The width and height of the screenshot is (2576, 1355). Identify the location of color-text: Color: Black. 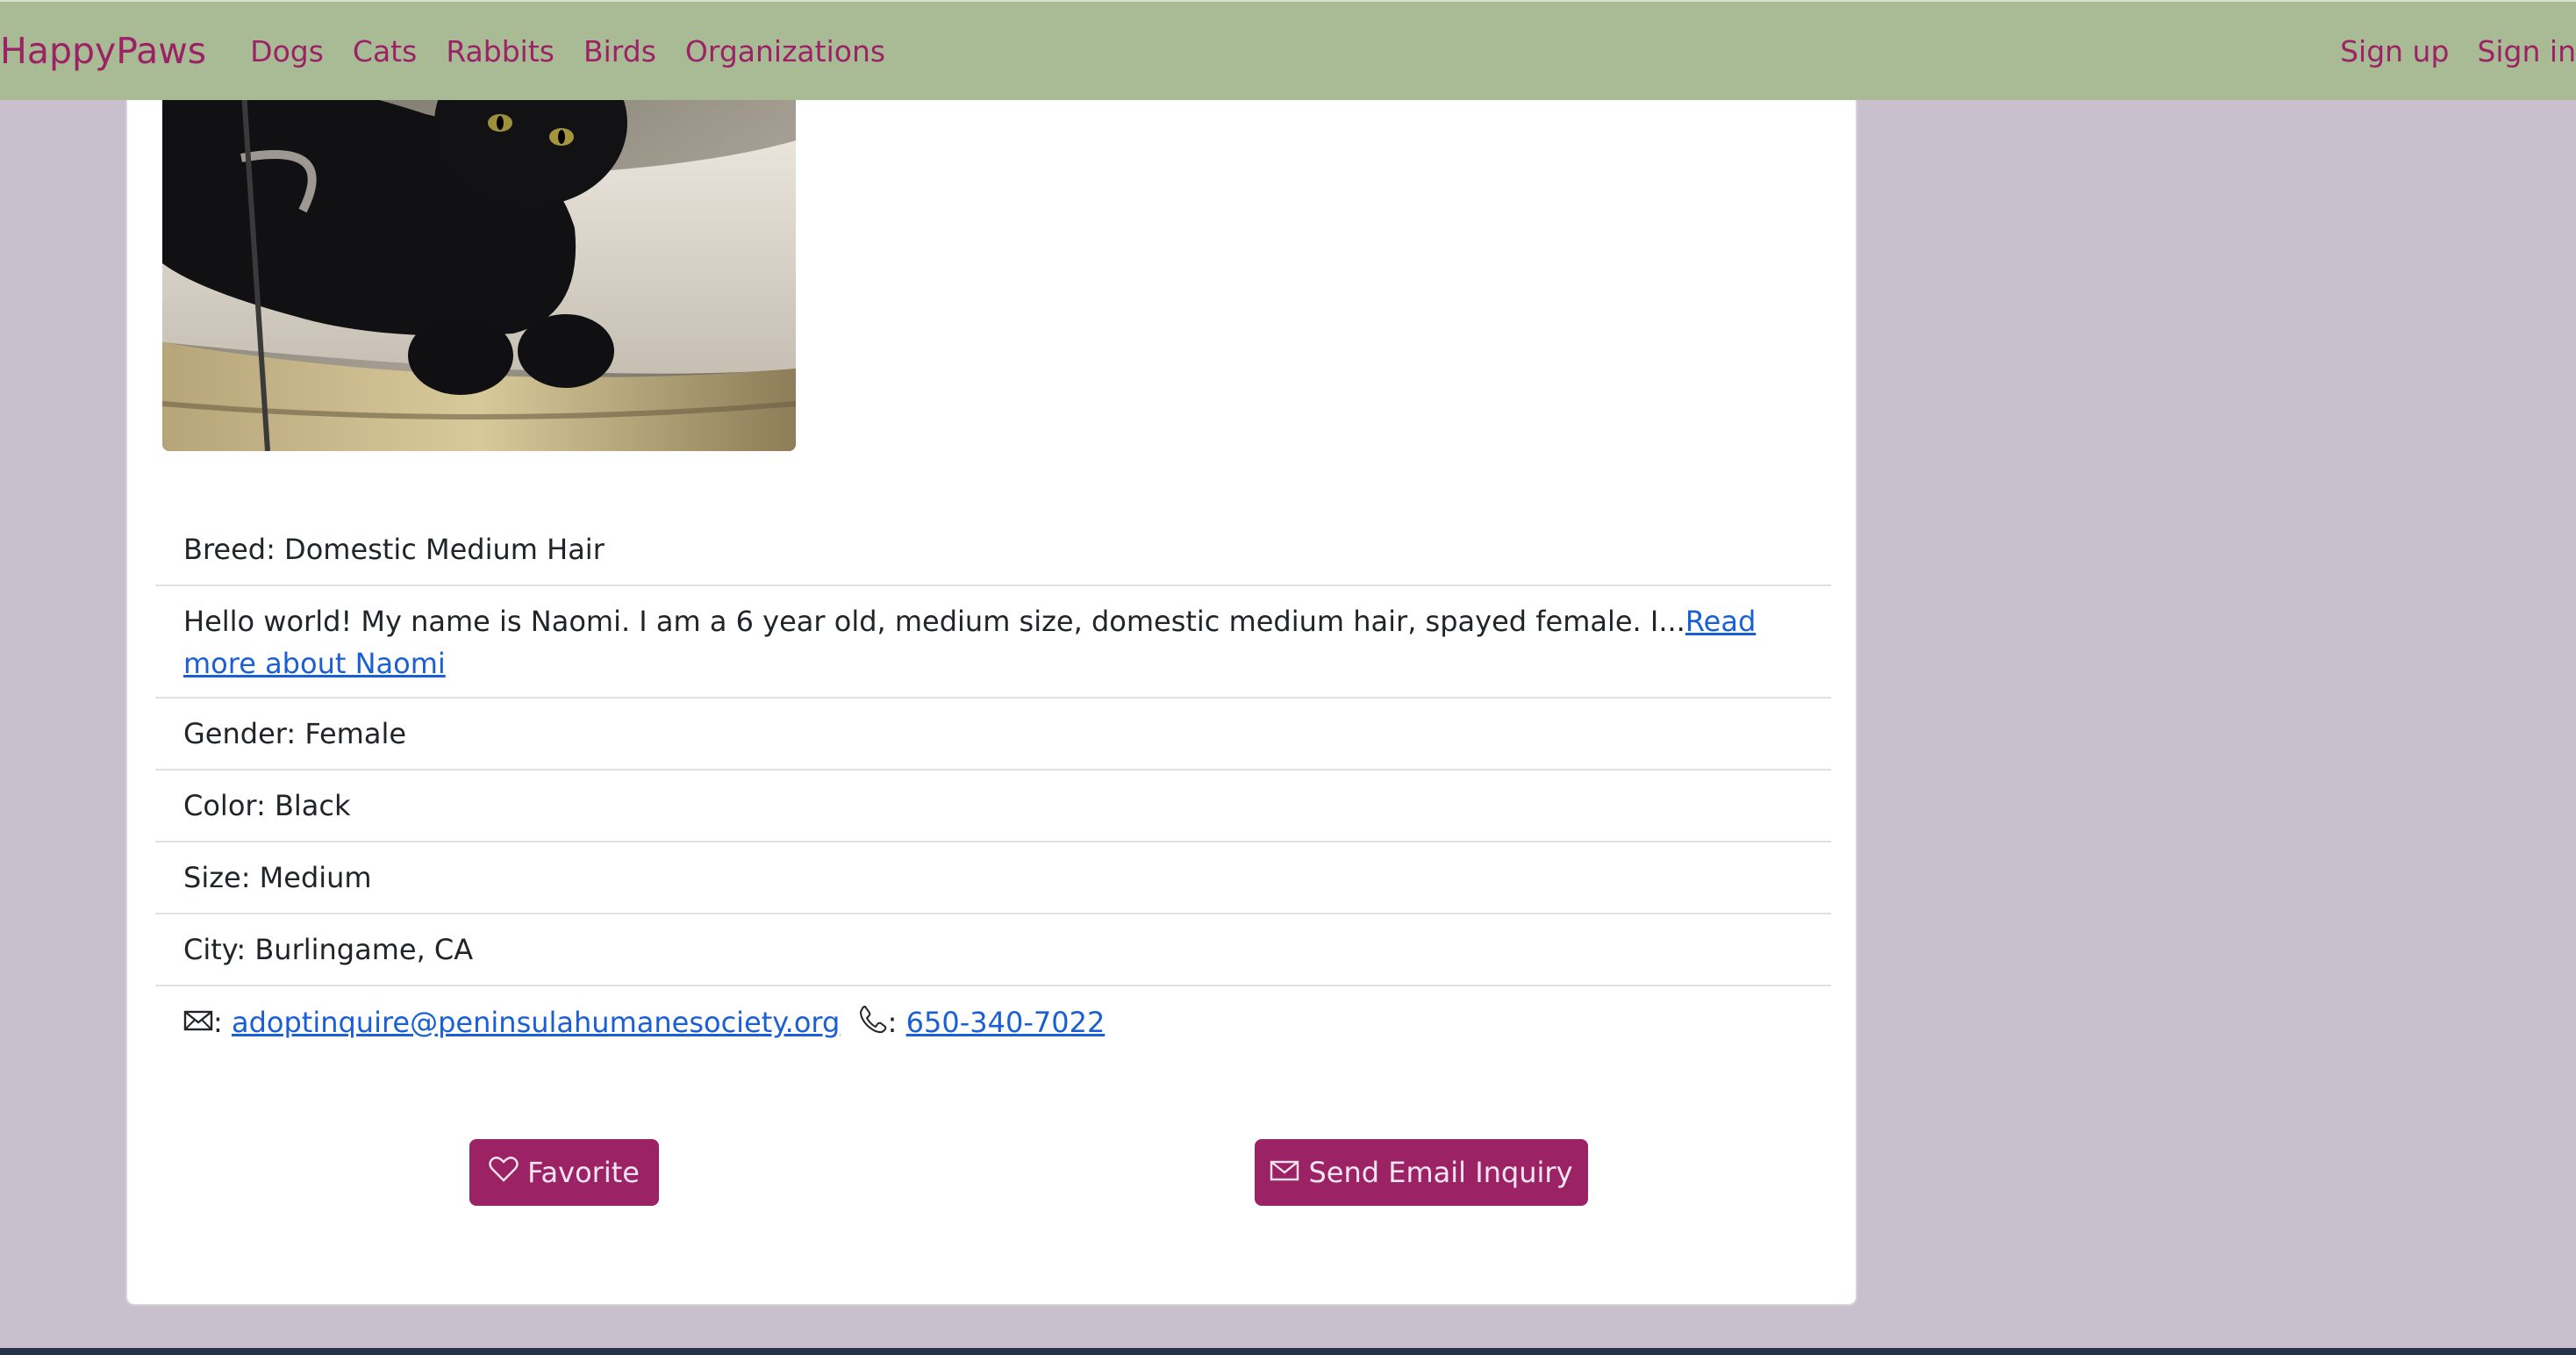
(267, 806).